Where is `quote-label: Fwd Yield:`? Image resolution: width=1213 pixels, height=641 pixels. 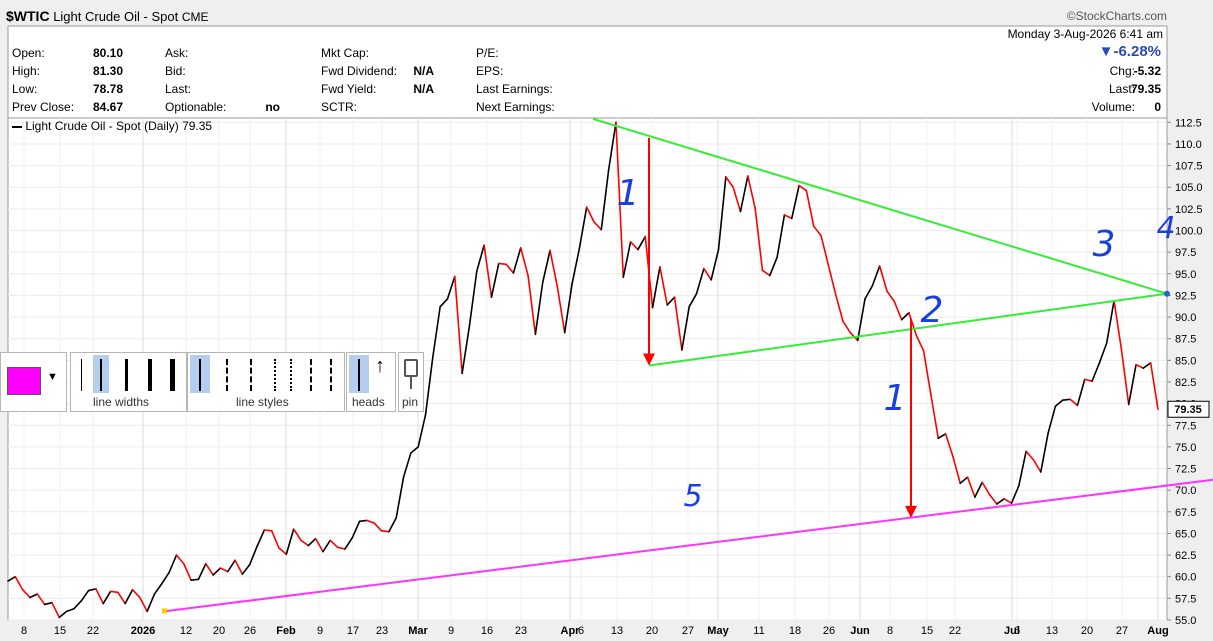 quote-label: Fwd Yield: is located at coordinates (349, 89).